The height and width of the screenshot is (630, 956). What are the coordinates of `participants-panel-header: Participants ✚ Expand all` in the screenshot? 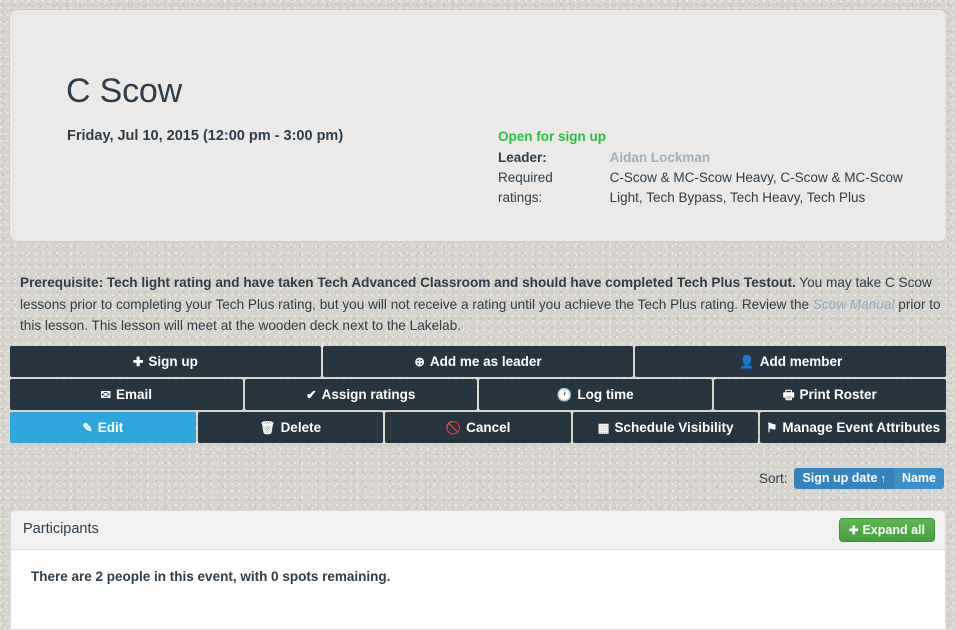 It's located at (478, 530).